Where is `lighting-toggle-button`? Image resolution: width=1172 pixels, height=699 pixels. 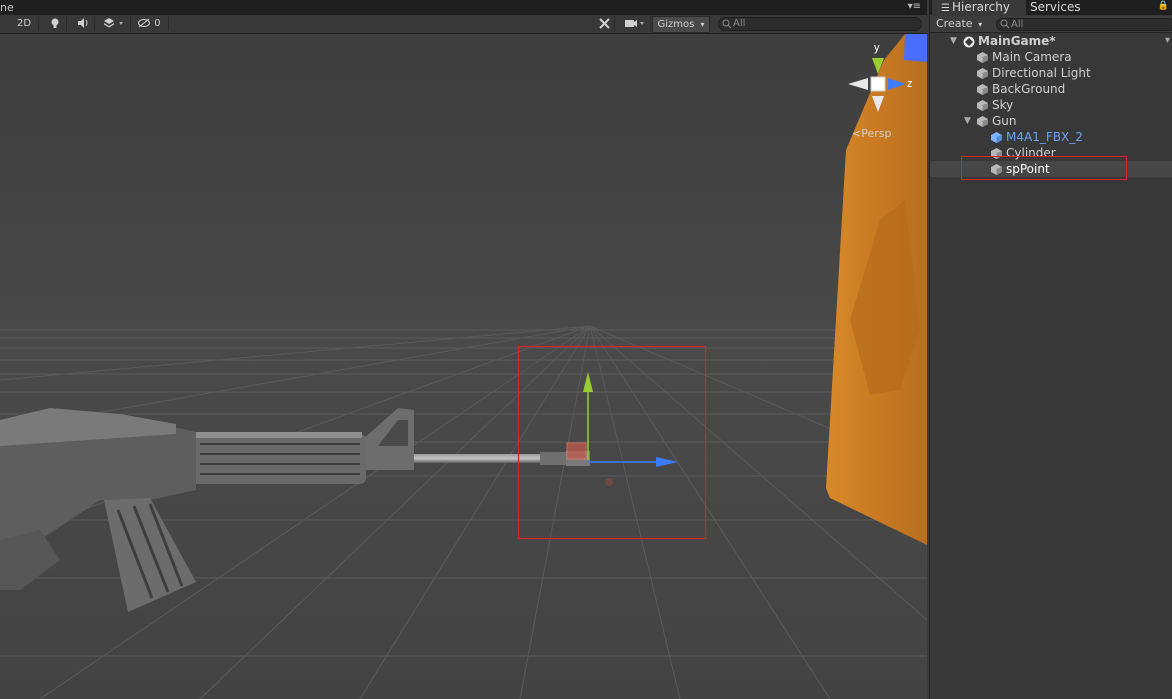
lighting-toggle-button is located at coordinates (55, 23).